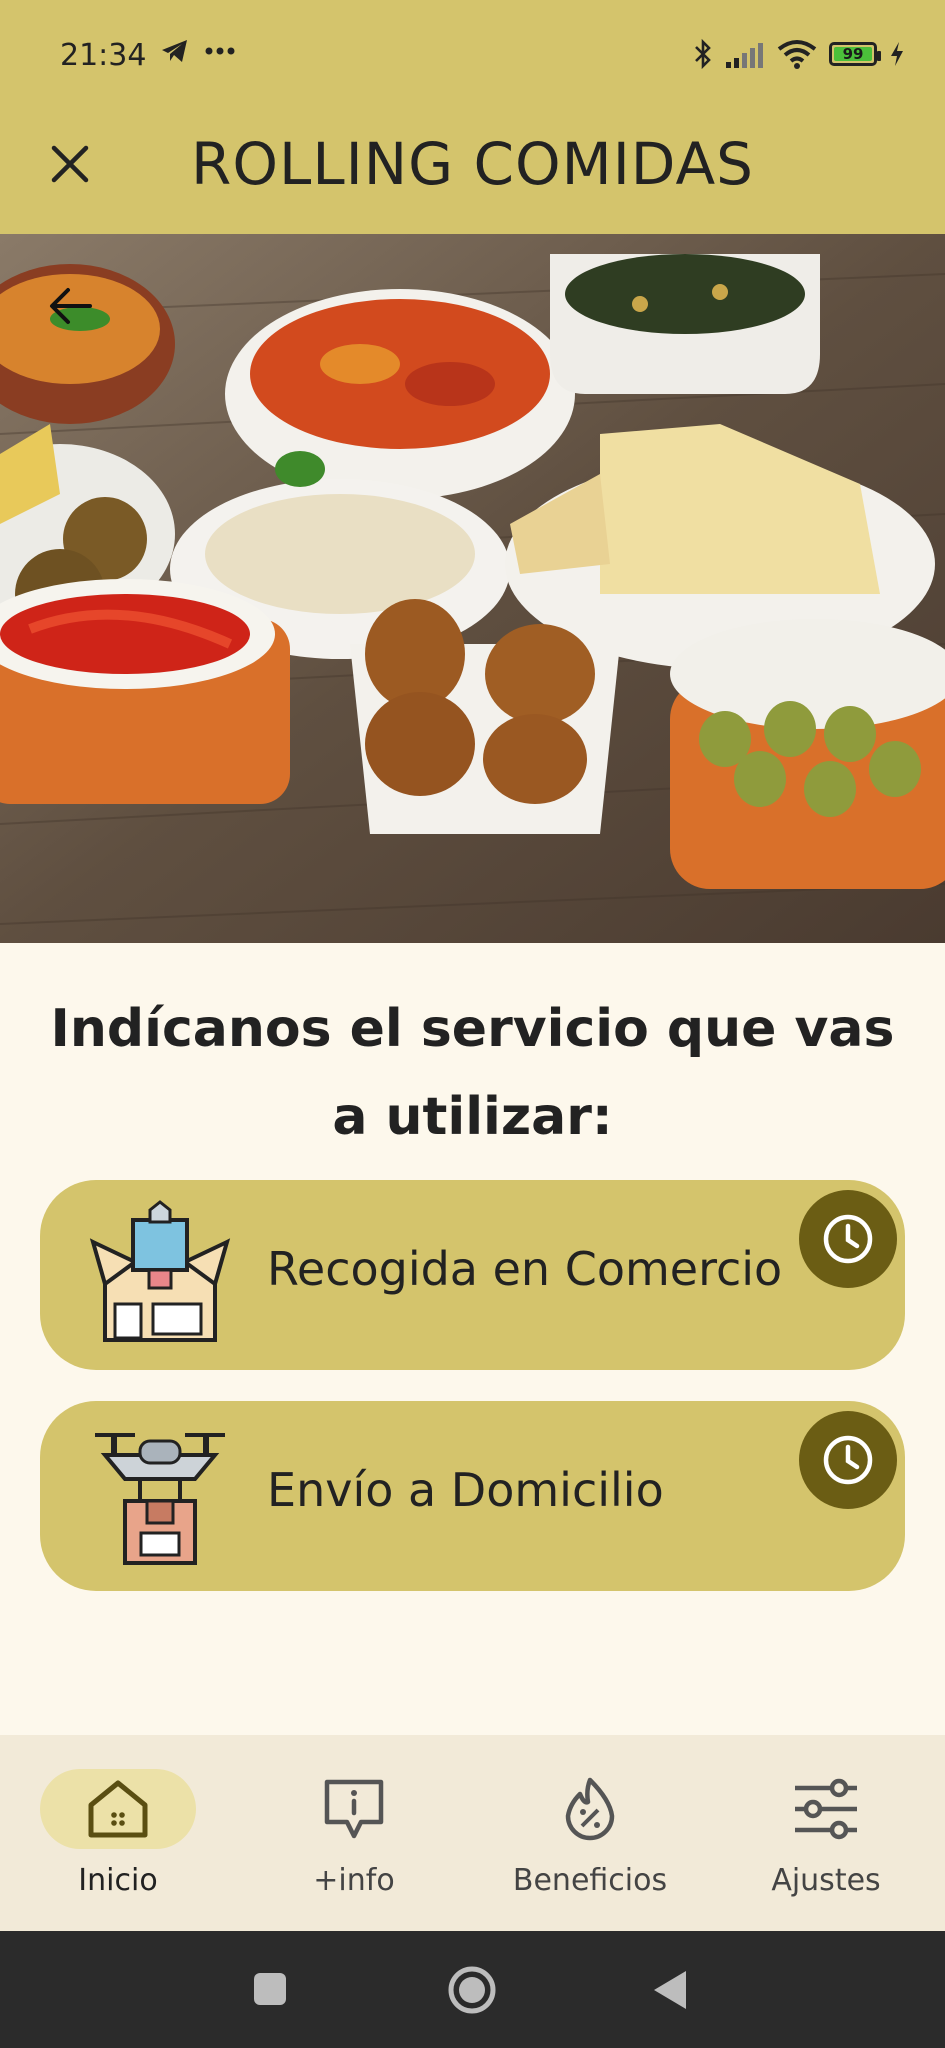 The image size is (945, 2048). Describe the element at coordinates (118, 1880) in the screenshot. I see `nav-label-inicio: Inicio` at that location.